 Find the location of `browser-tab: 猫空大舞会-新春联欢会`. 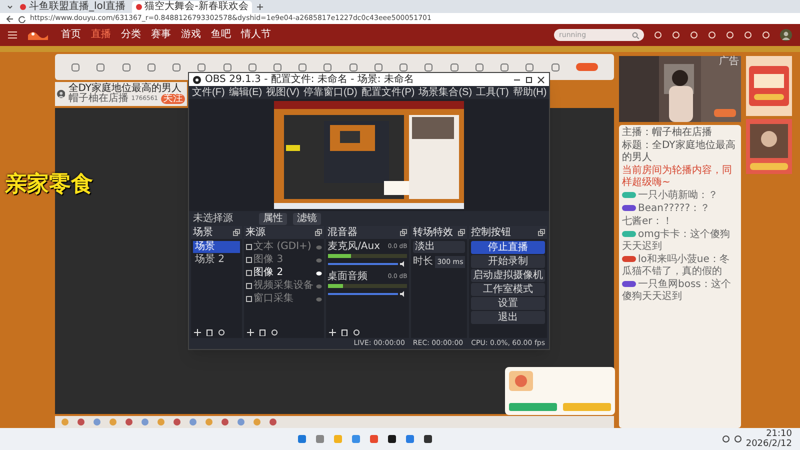

browser-tab: 猫空大舞会-新春联欢会 is located at coordinates (192, 7).